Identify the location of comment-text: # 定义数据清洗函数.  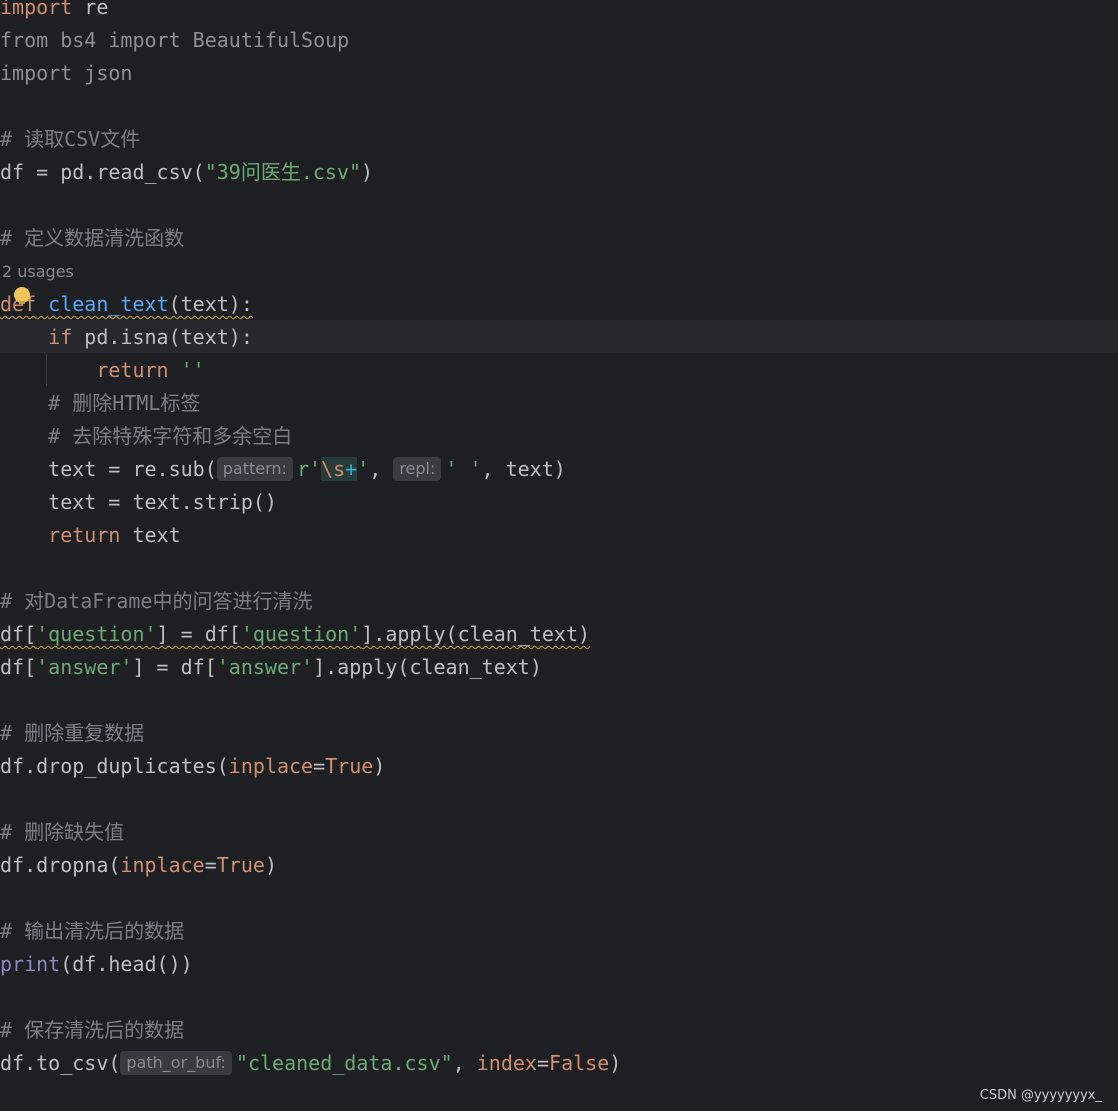
(92, 238).